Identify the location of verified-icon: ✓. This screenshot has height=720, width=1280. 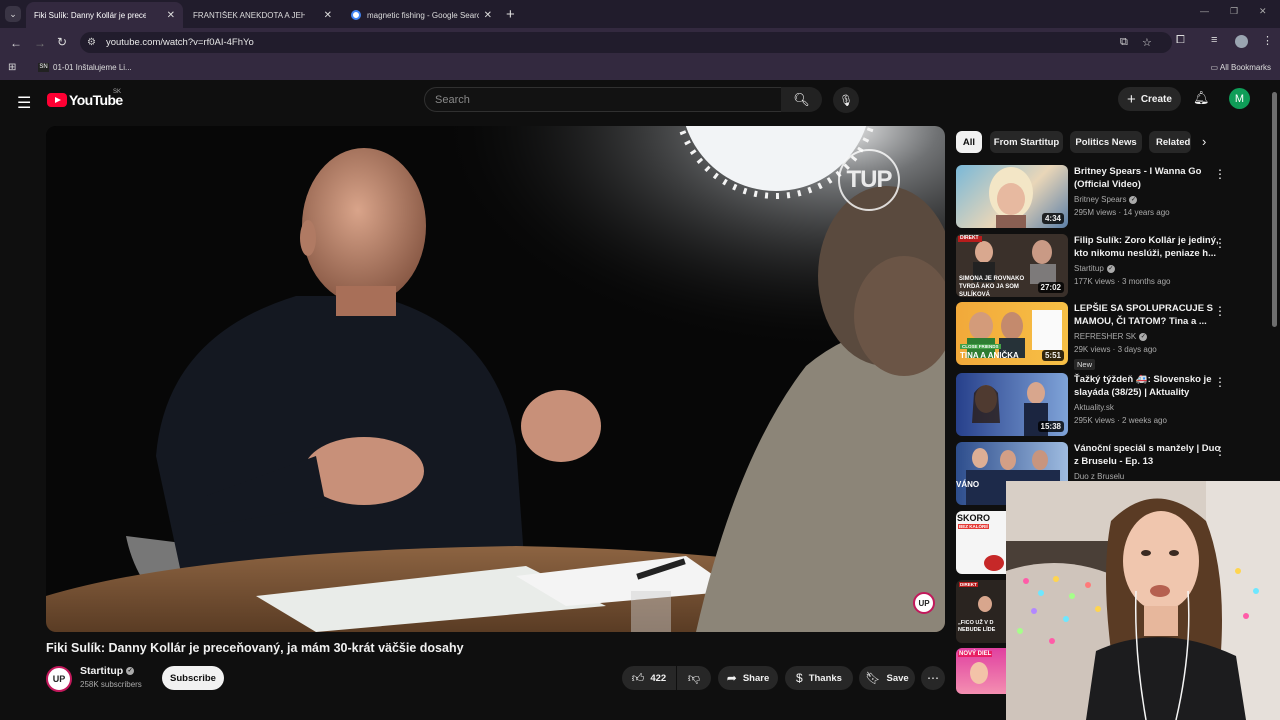
(130, 671).